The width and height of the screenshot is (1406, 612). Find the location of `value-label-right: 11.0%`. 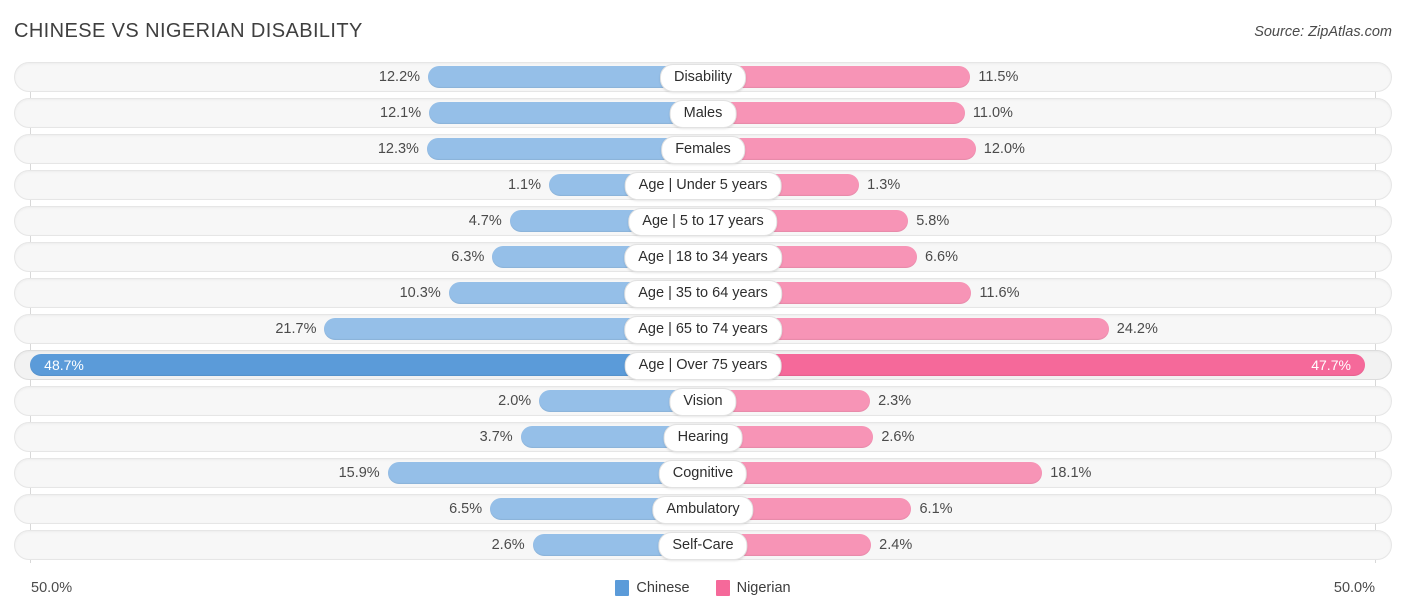

value-label-right: 11.0% is located at coordinates (992, 113).